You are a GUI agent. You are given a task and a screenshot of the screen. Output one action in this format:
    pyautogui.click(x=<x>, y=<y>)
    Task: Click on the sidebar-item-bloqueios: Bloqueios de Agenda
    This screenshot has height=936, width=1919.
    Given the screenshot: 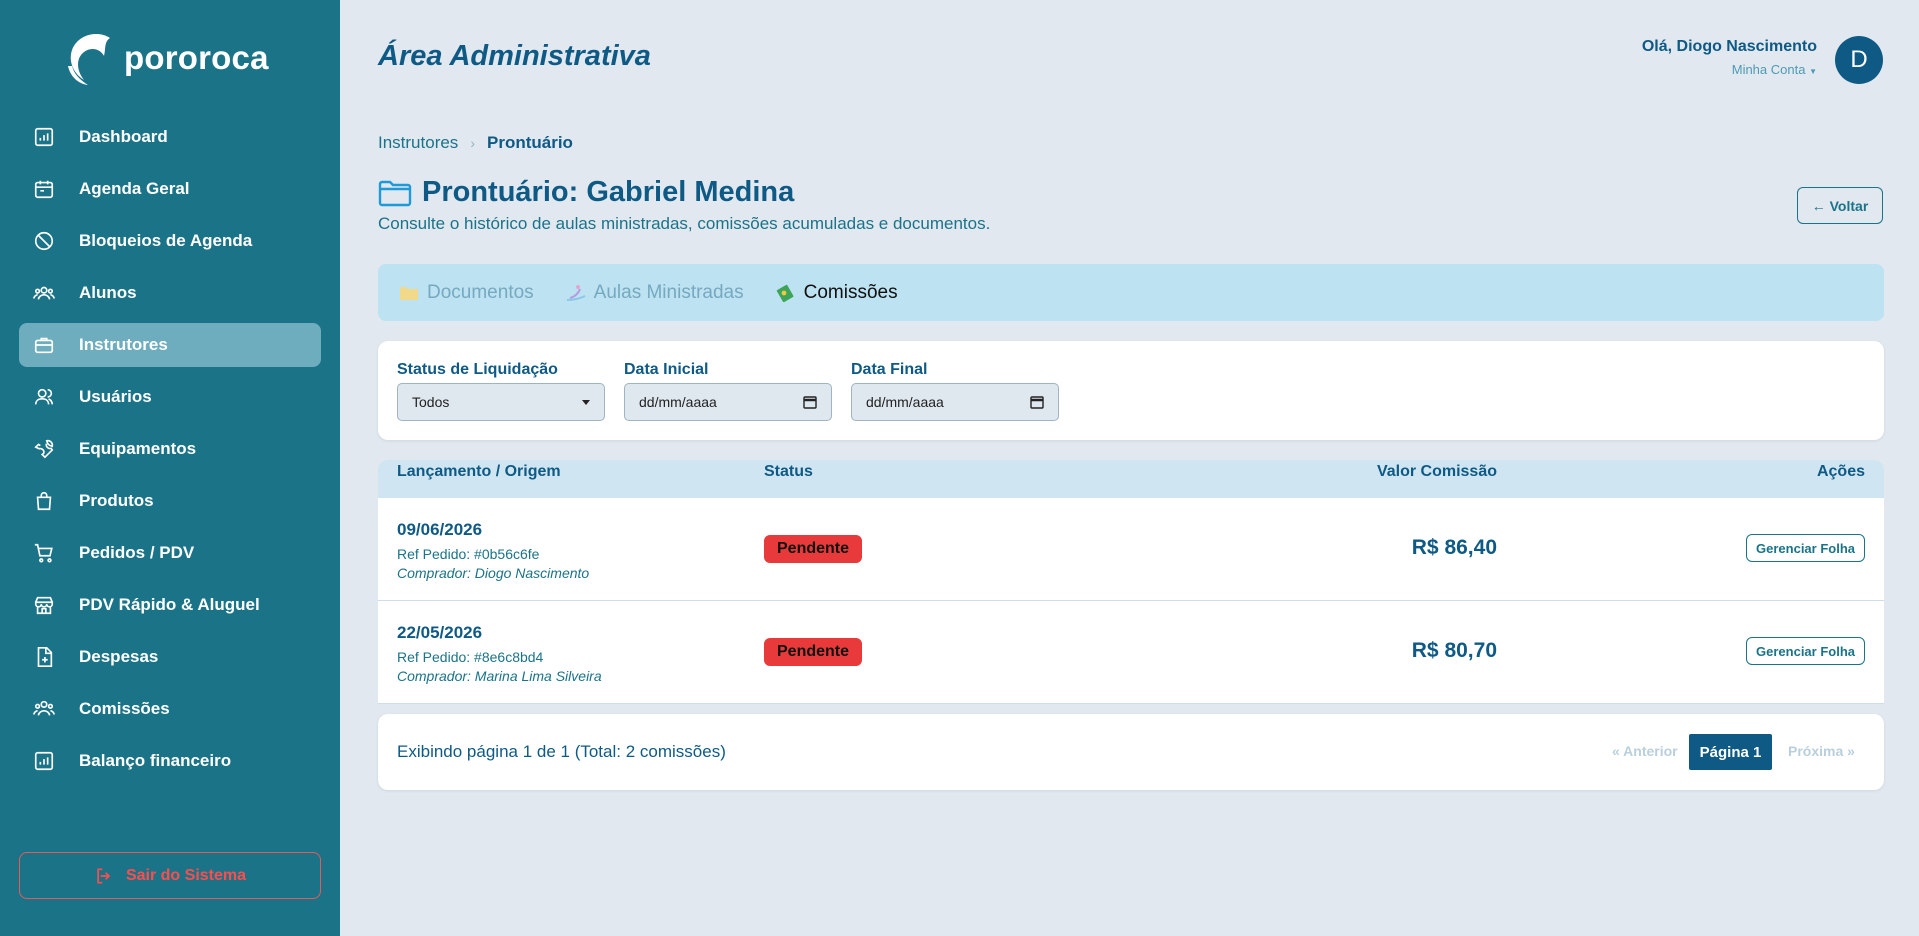 What is the action you would take?
    pyautogui.click(x=170, y=241)
    